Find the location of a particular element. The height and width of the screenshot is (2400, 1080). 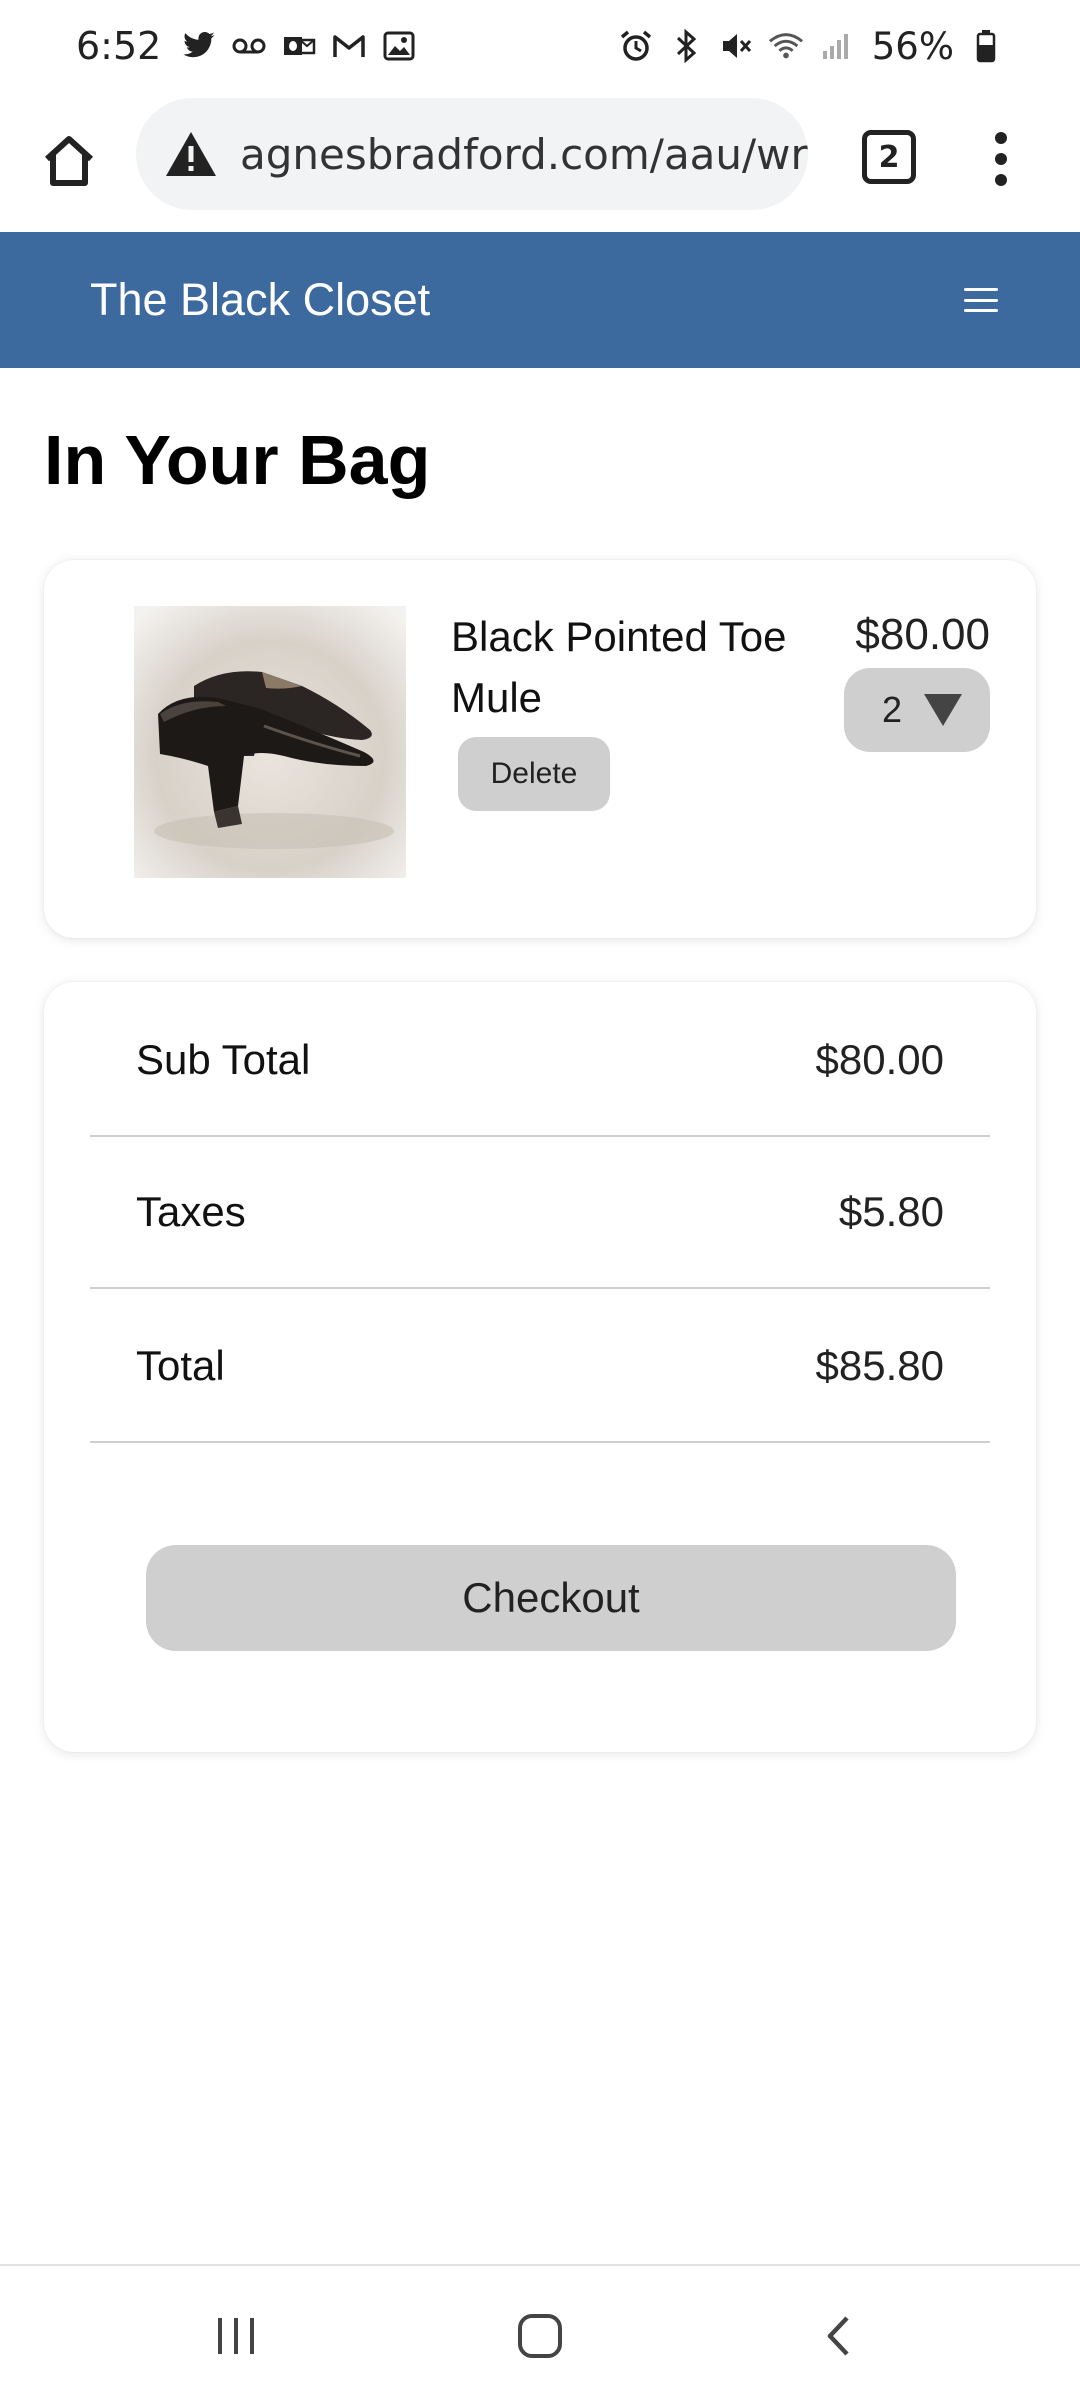

voicemail-icon is located at coordinates (249, 46).